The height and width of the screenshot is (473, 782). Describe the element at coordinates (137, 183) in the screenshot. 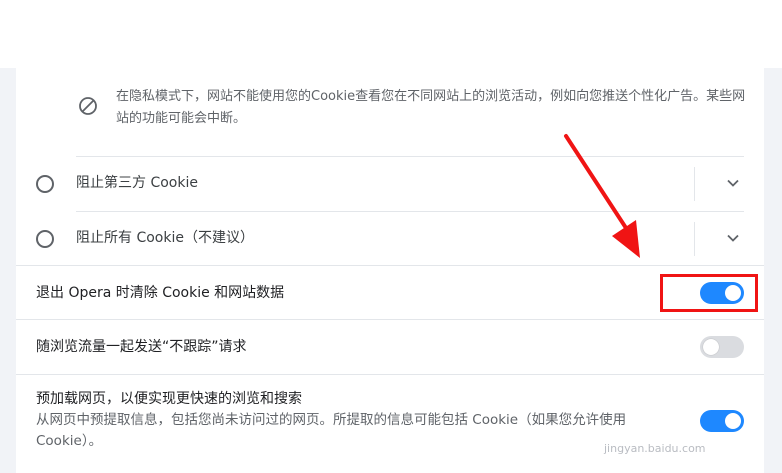

I see `radio-label: 阻止第三方 Cookie` at that location.